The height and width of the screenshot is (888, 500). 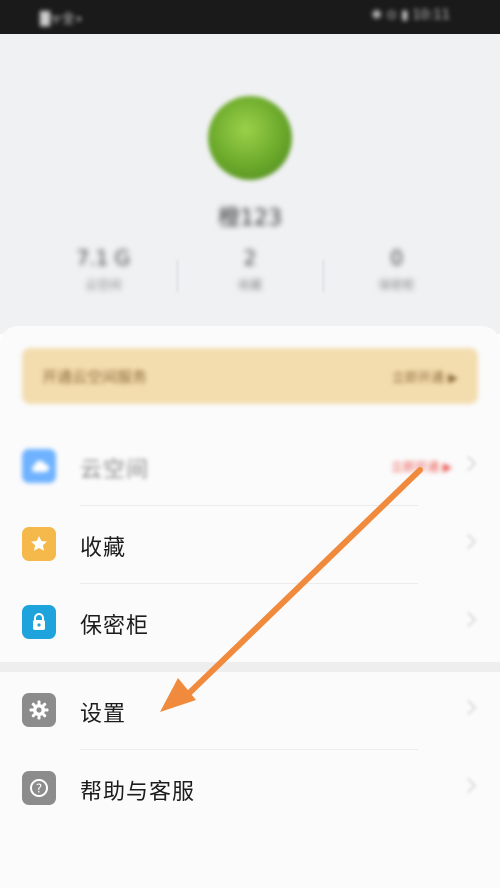 I want to click on cloud-badge: 立即开通 ▶, so click(x=421, y=467).